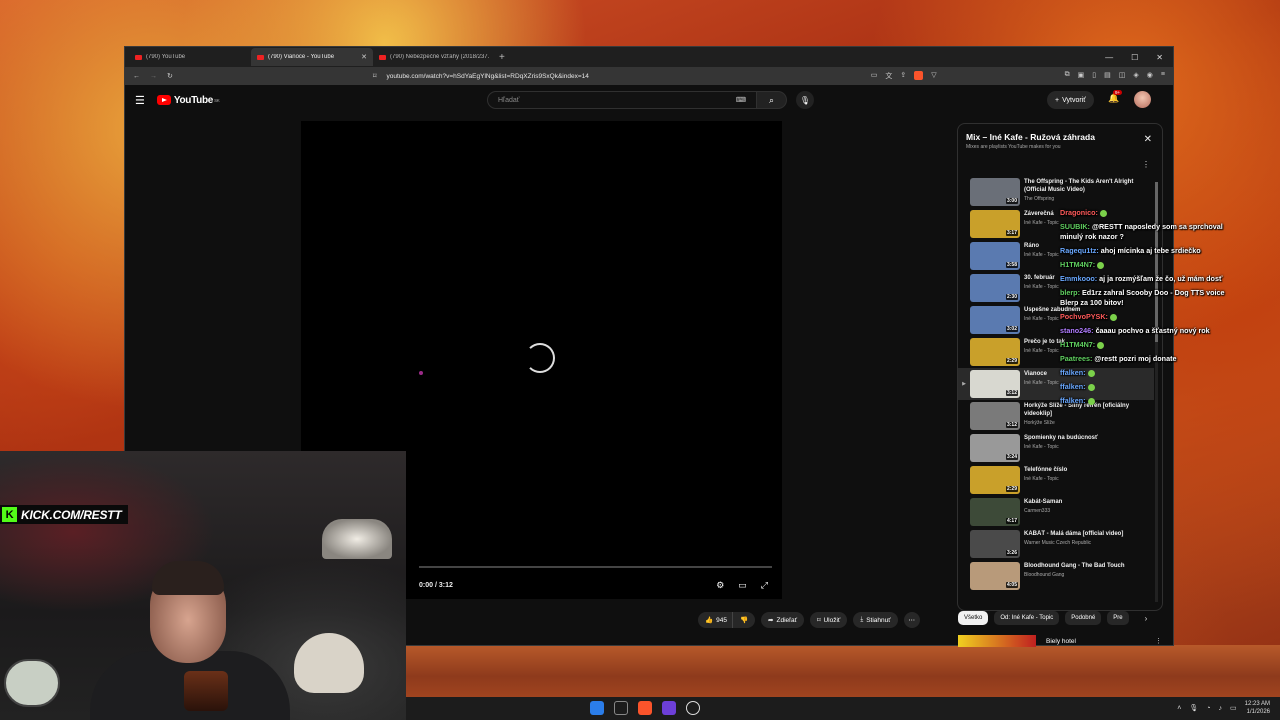  What do you see at coordinates (645, 708) in the screenshot?
I see `brave-browser-icon` at bounding box center [645, 708].